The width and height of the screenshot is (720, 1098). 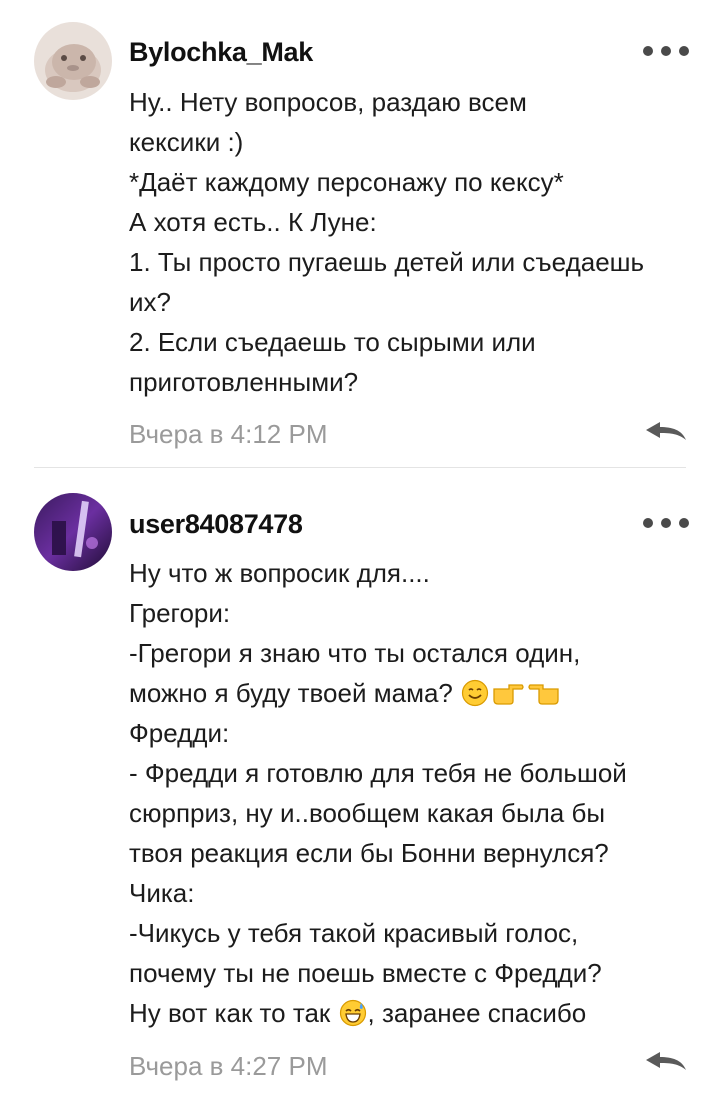 What do you see at coordinates (328, 102) in the screenshot?
I see `comment-line: Ну.. Нету вопросов, раздаю всем` at bounding box center [328, 102].